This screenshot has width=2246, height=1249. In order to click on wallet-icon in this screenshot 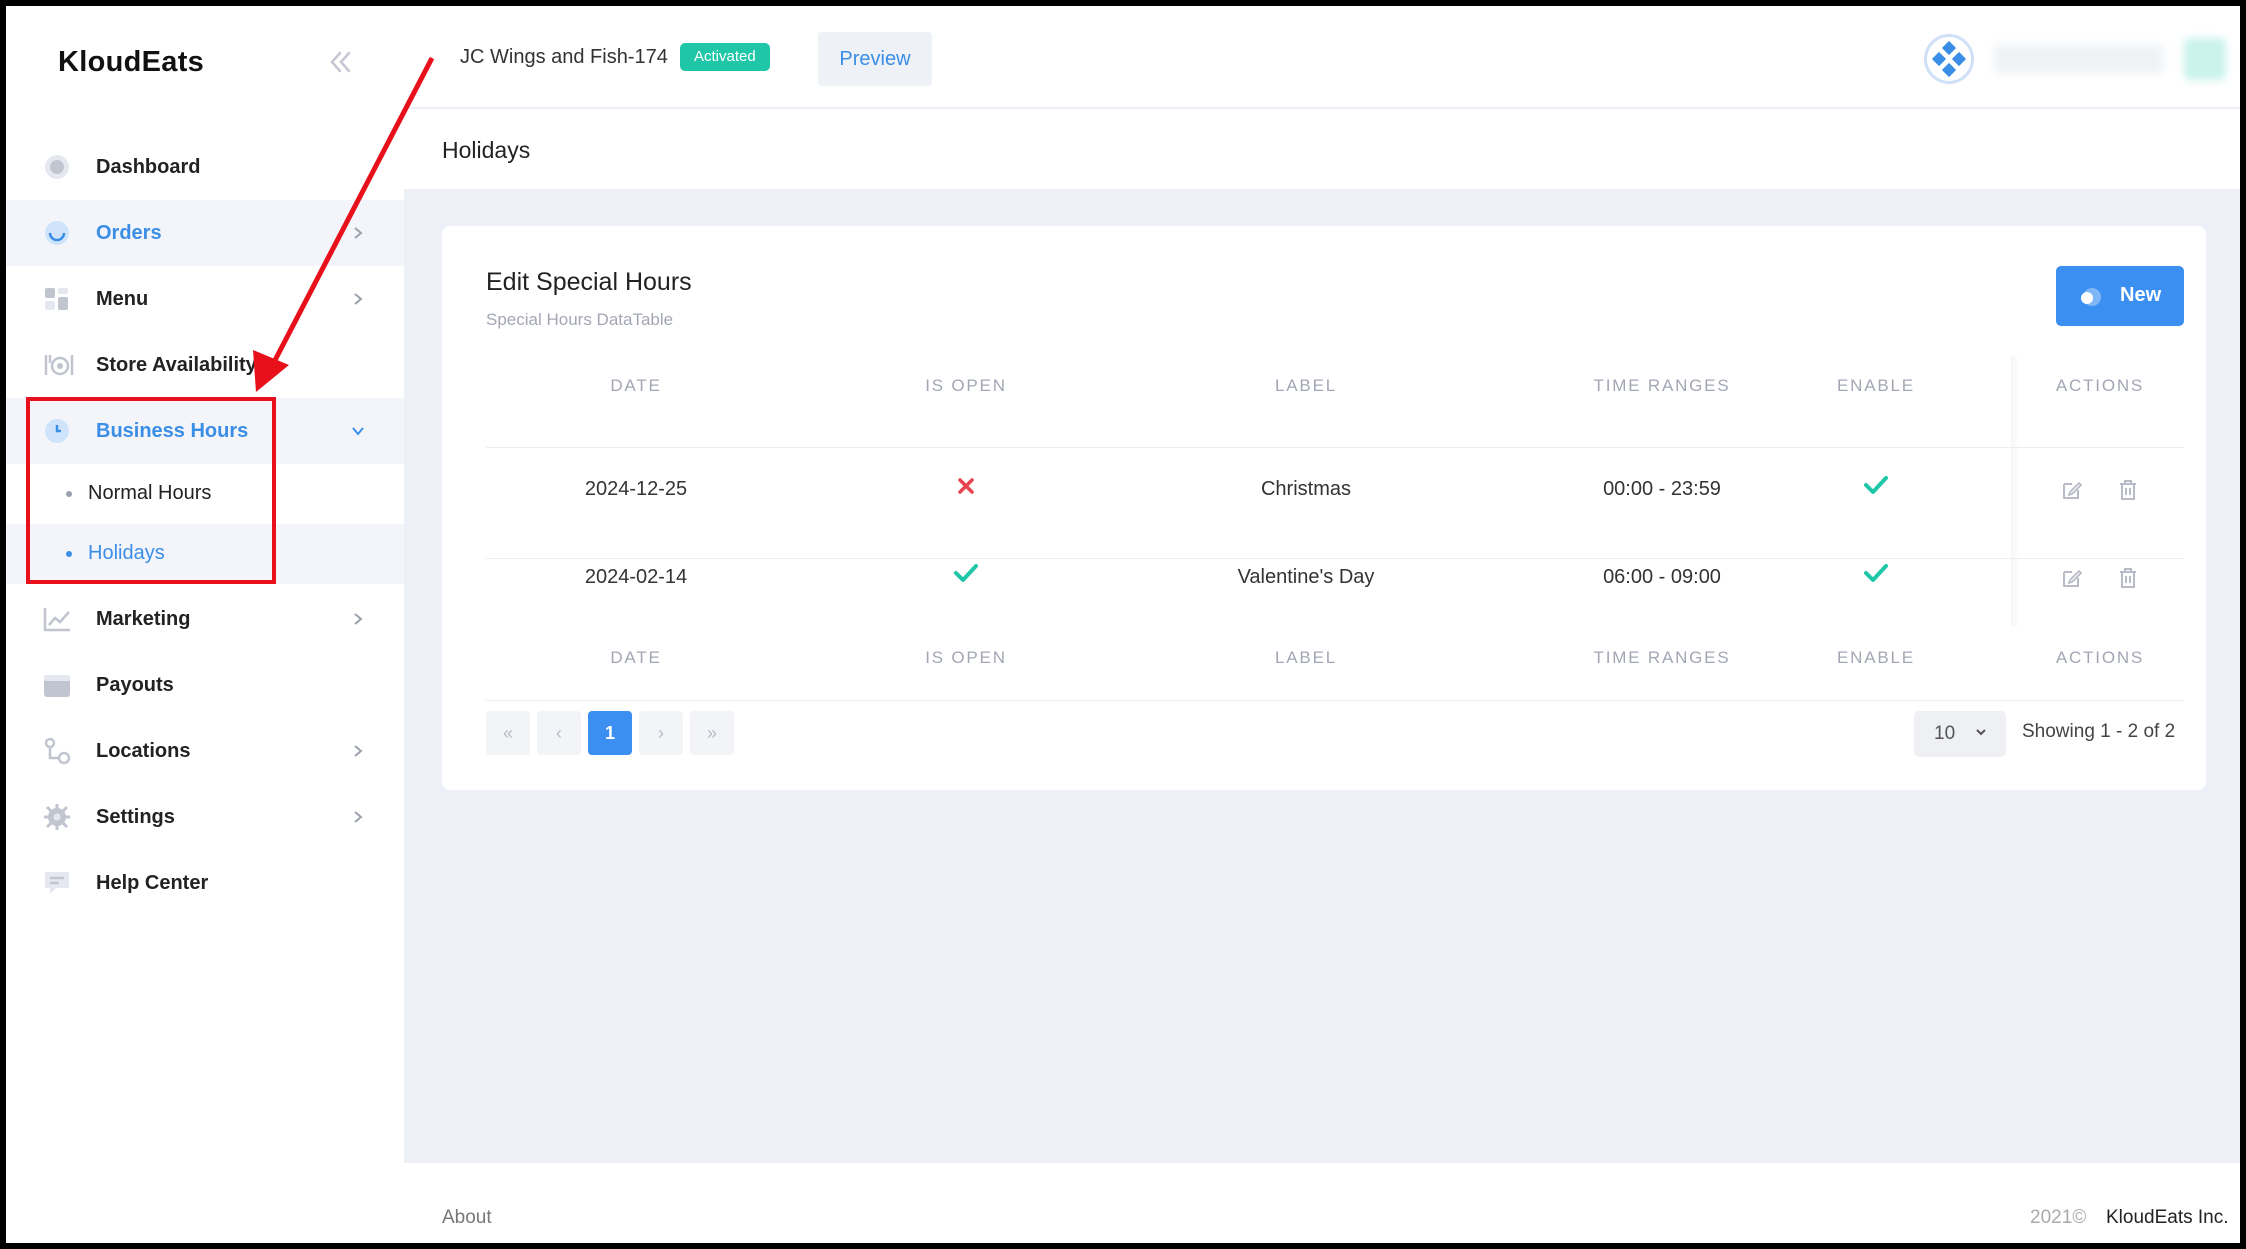, I will do `click(57, 685)`.